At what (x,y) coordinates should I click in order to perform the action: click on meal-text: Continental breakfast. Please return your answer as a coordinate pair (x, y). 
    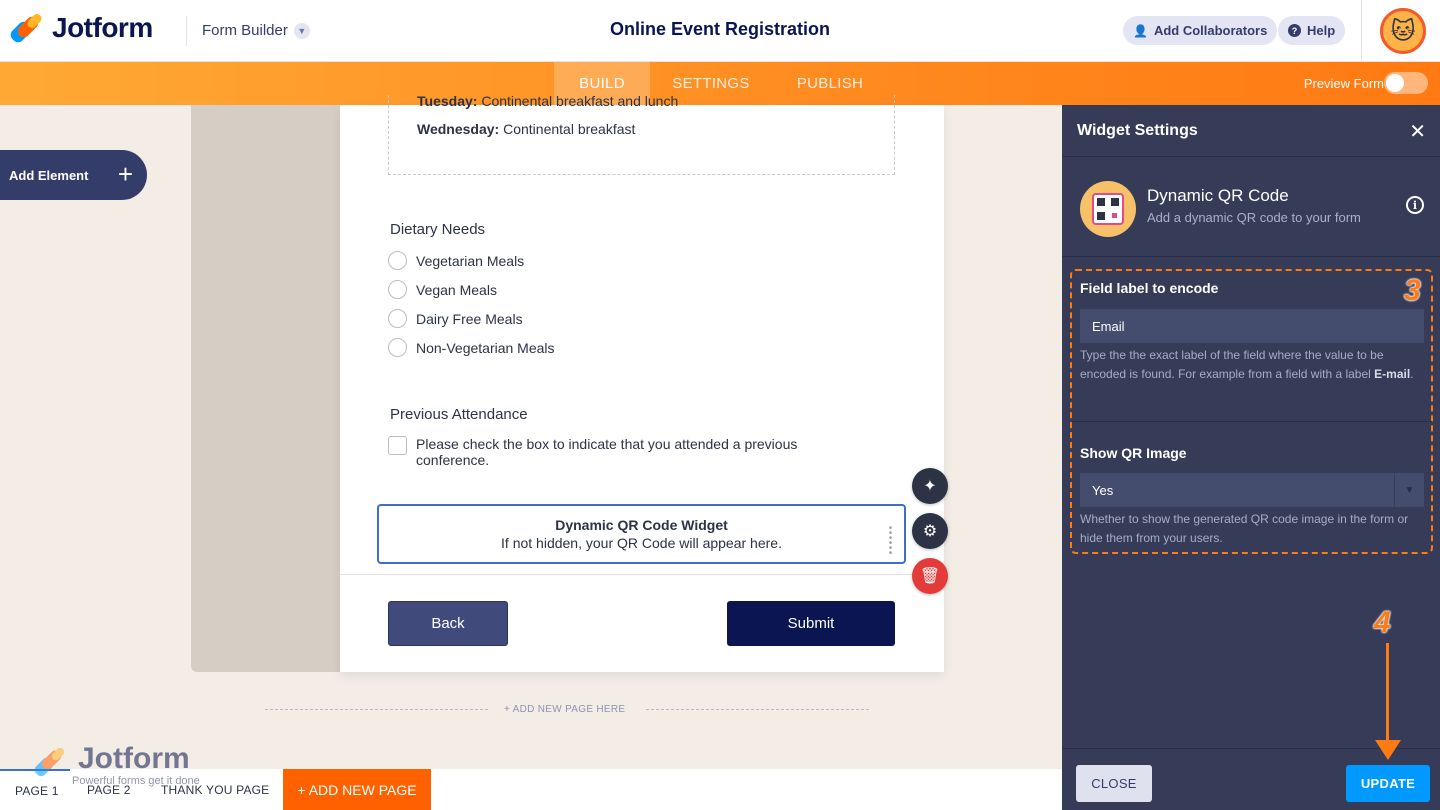
    Looking at the image, I should click on (569, 129).